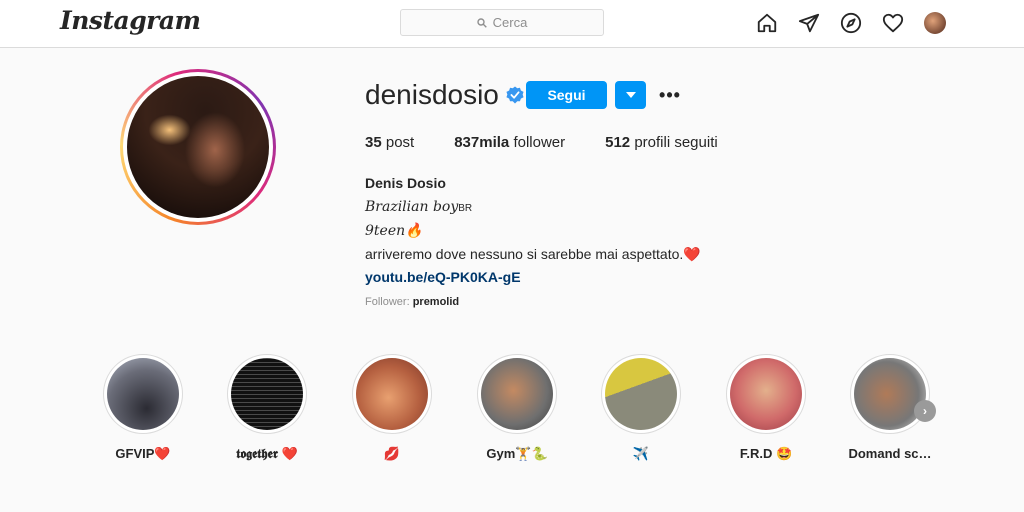 This screenshot has width=1024, height=512. What do you see at coordinates (481, 22) in the screenshot?
I see `search-icon` at bounding box center [481, 22].